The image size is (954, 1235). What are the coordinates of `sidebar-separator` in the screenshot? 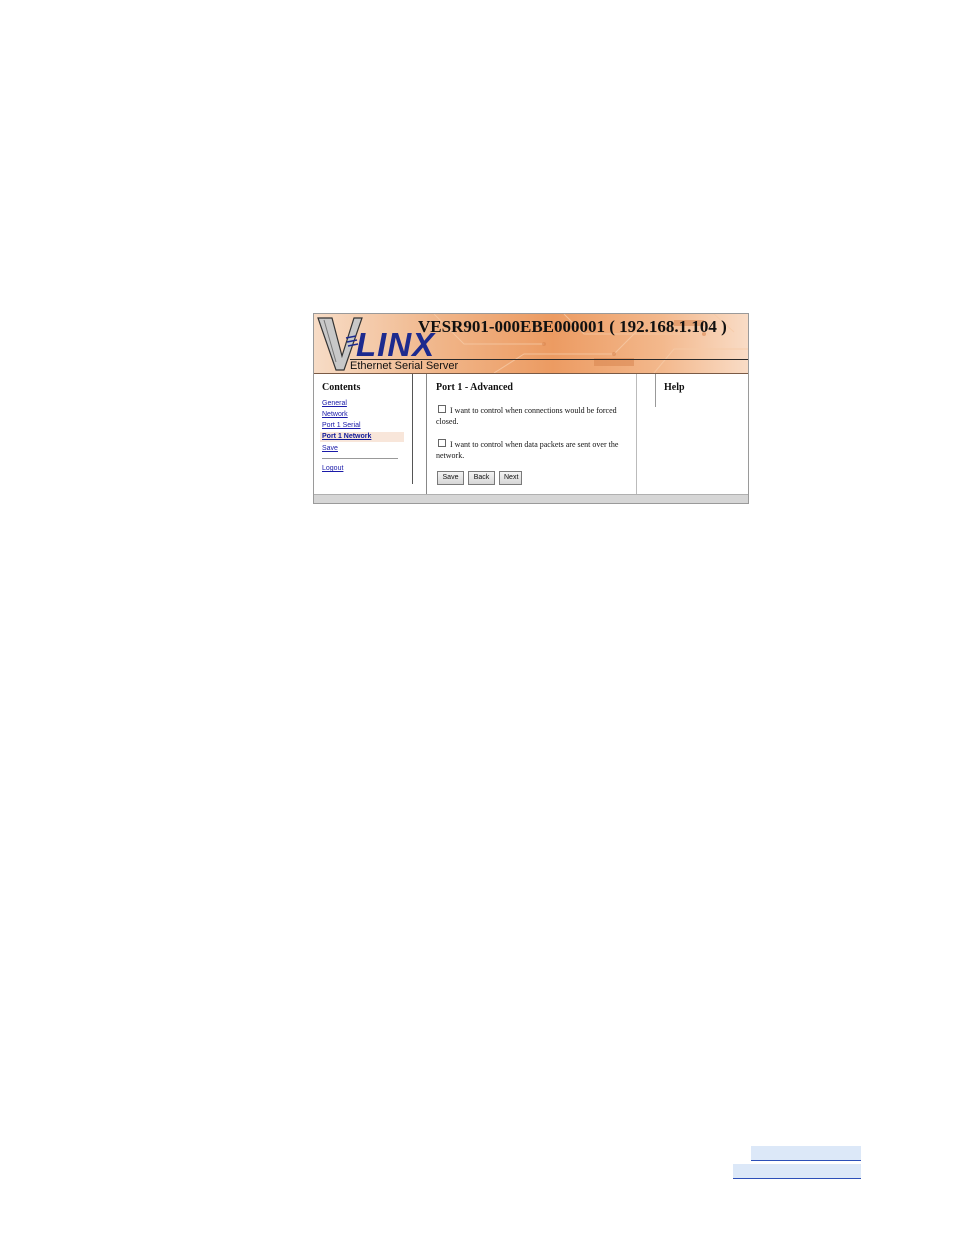 It's located at (360, 458).